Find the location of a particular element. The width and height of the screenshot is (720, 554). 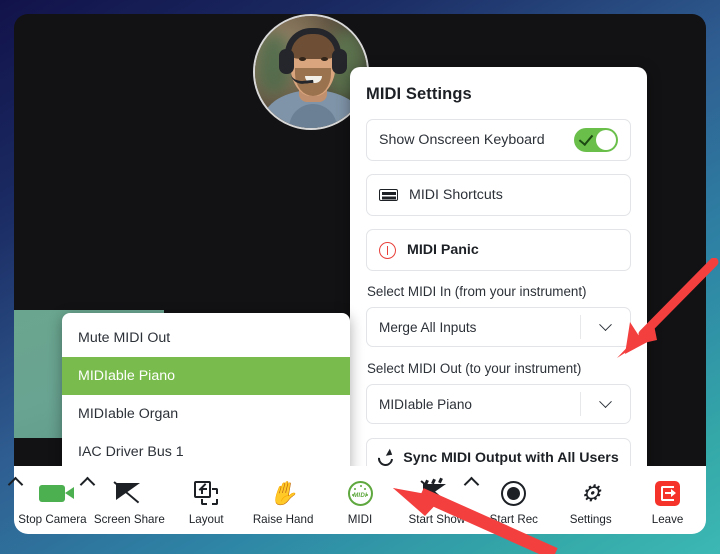

menu-item-label: Mute MIDI Out is located at coordinates (124, 338).